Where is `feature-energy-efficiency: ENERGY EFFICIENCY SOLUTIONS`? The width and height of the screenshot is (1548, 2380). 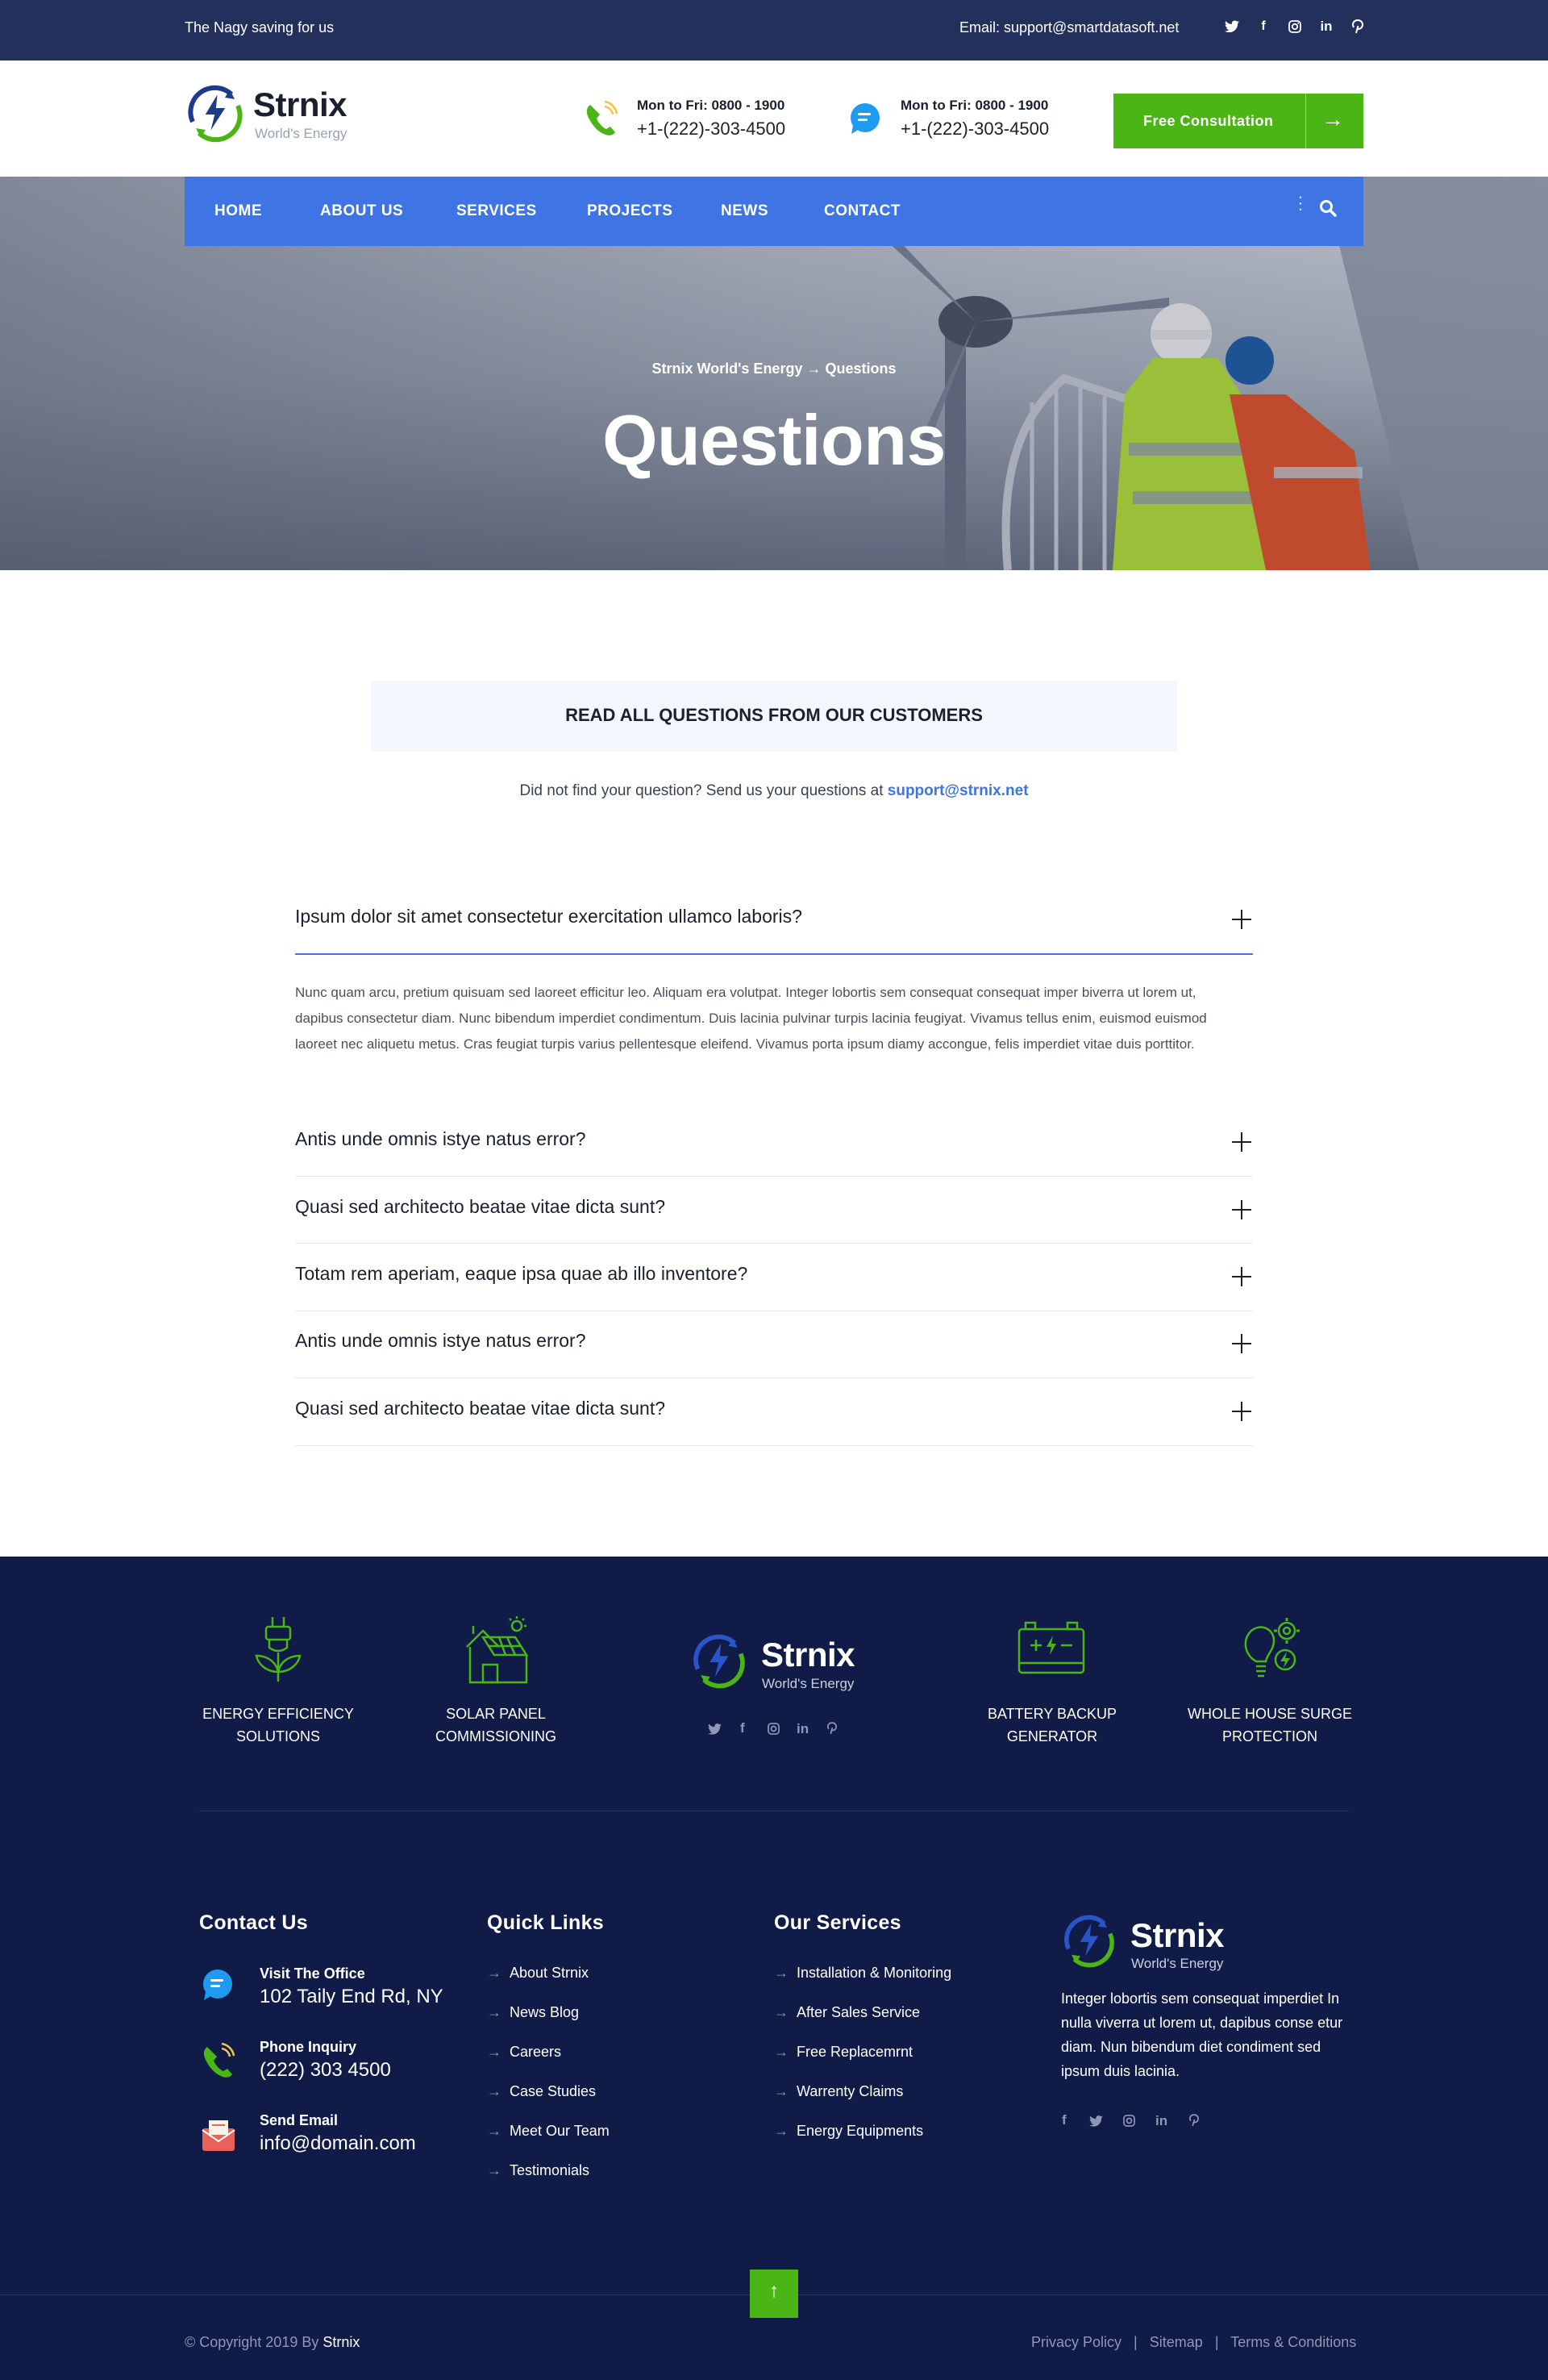 feature-energy-efficiency: ENERGY EFFICIENCY SOLUTIONS is located at coordinates (278, 1725).